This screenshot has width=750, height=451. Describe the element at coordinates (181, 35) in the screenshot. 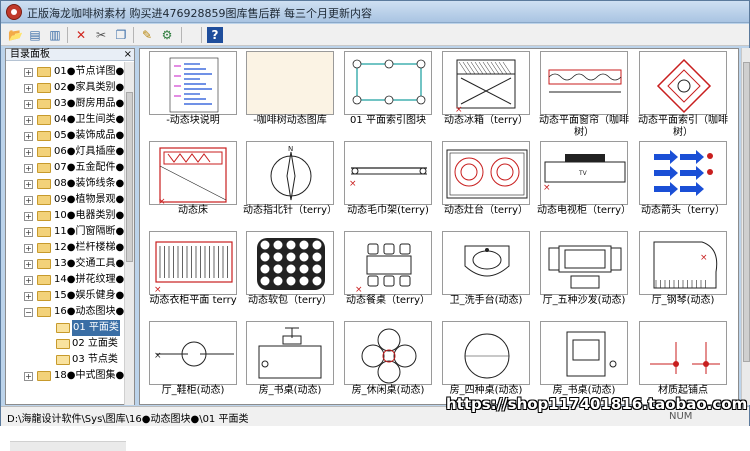

I see `toolbar-separator` at that location.